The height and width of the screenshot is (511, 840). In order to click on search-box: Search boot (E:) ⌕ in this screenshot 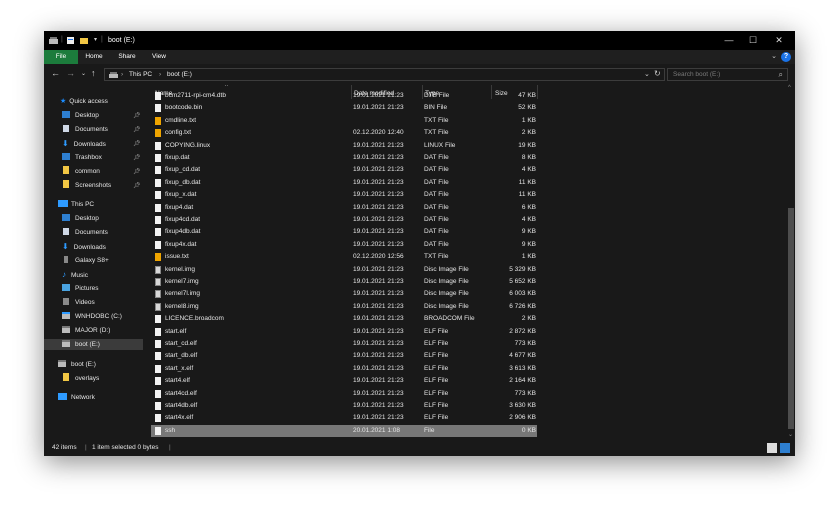, I will do `click(727, 74)`.